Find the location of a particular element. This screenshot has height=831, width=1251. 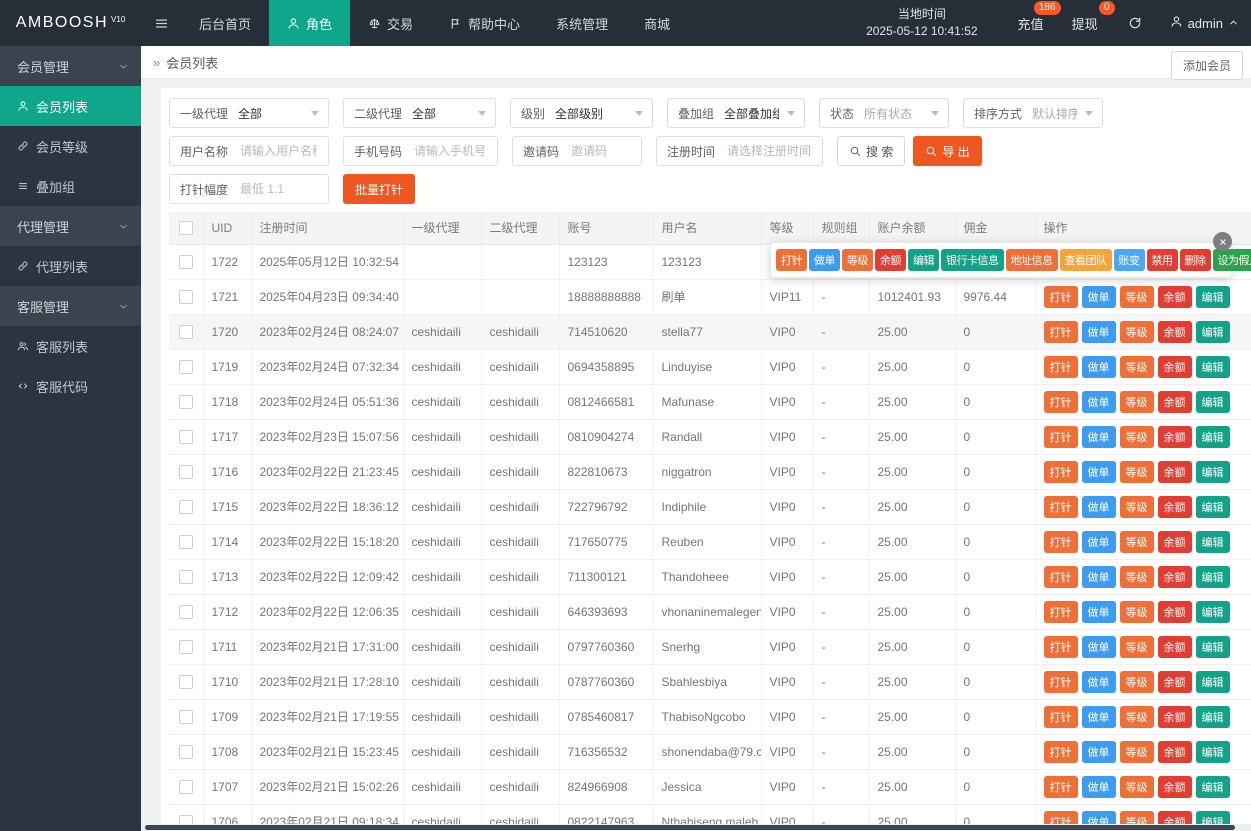

sidebar-item-support-list: 客服列表 is located at coordinates (70, 346).